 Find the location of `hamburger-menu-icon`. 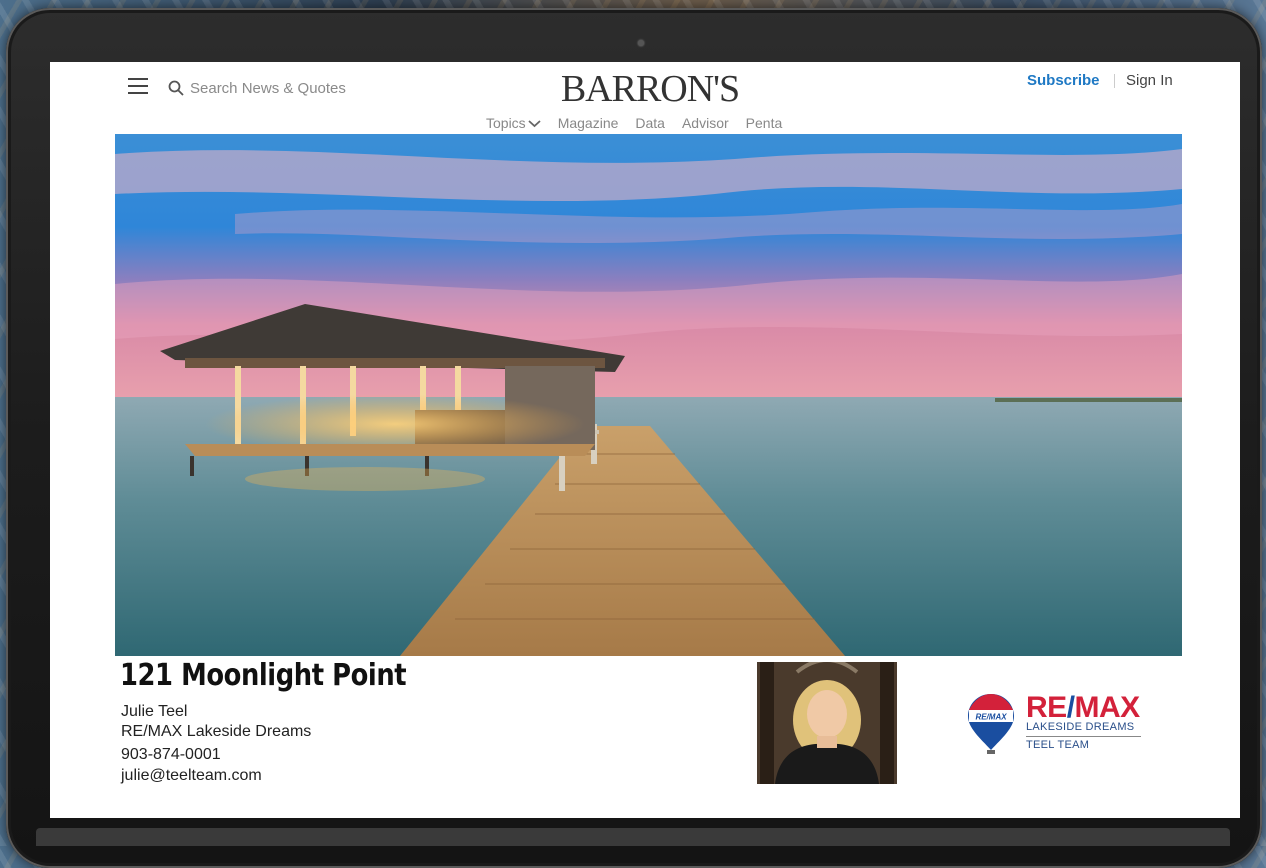

hamburger-menu-icon is located at coordinates (138, 87).